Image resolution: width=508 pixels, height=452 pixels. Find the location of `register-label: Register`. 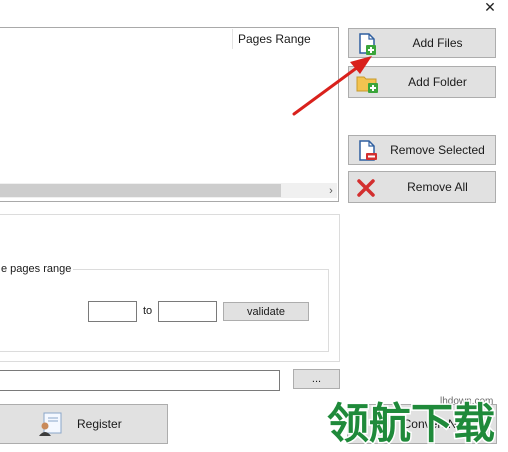

register-label: Register is located at coordinates (99, 424).